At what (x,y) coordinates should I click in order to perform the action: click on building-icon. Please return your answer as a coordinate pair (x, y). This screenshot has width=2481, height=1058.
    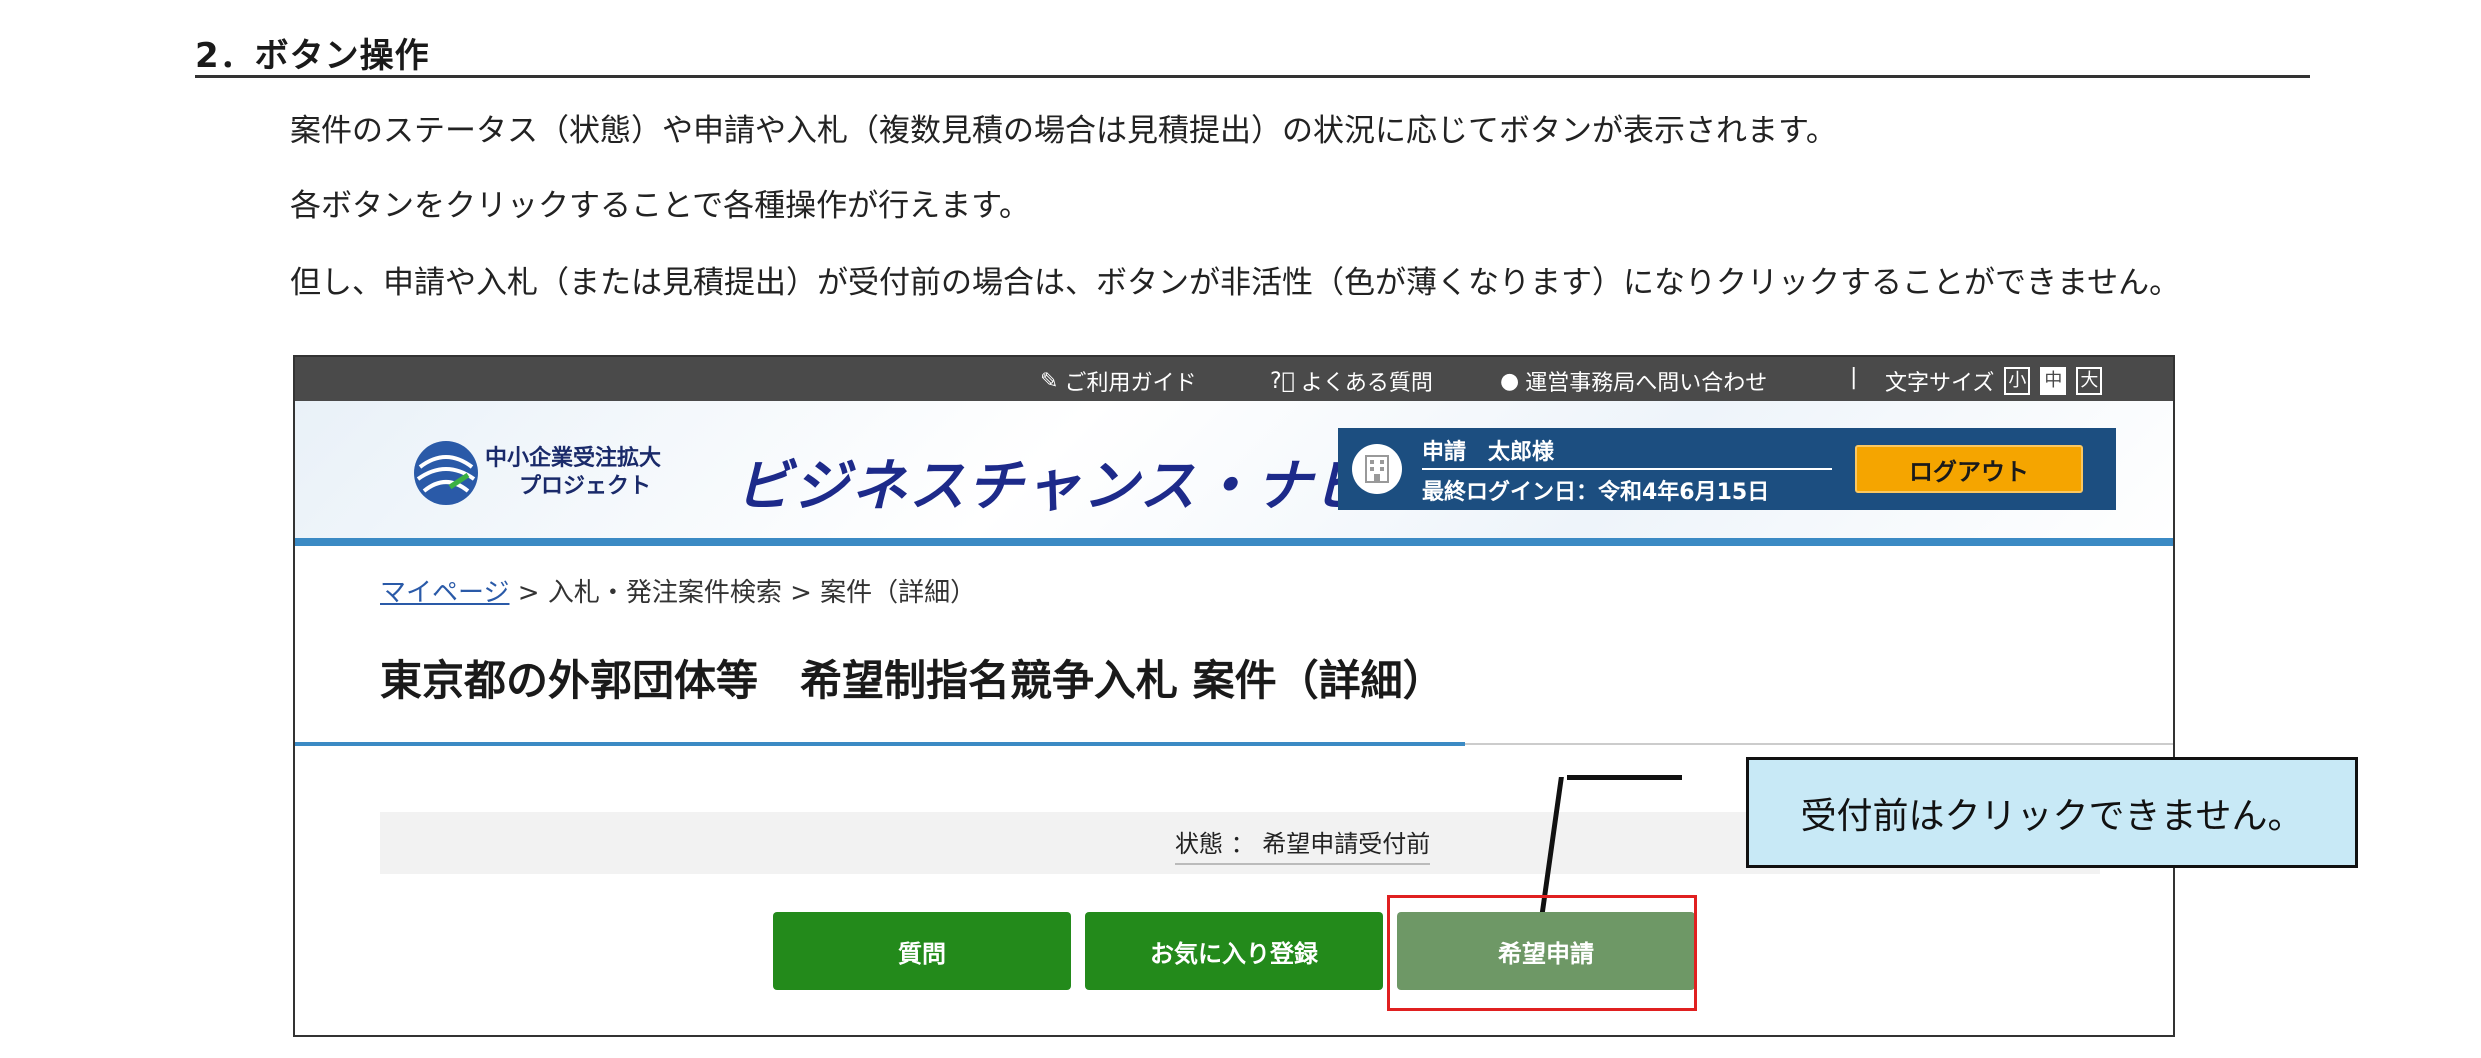
    Looking at the image, I should click on (1377, 469).